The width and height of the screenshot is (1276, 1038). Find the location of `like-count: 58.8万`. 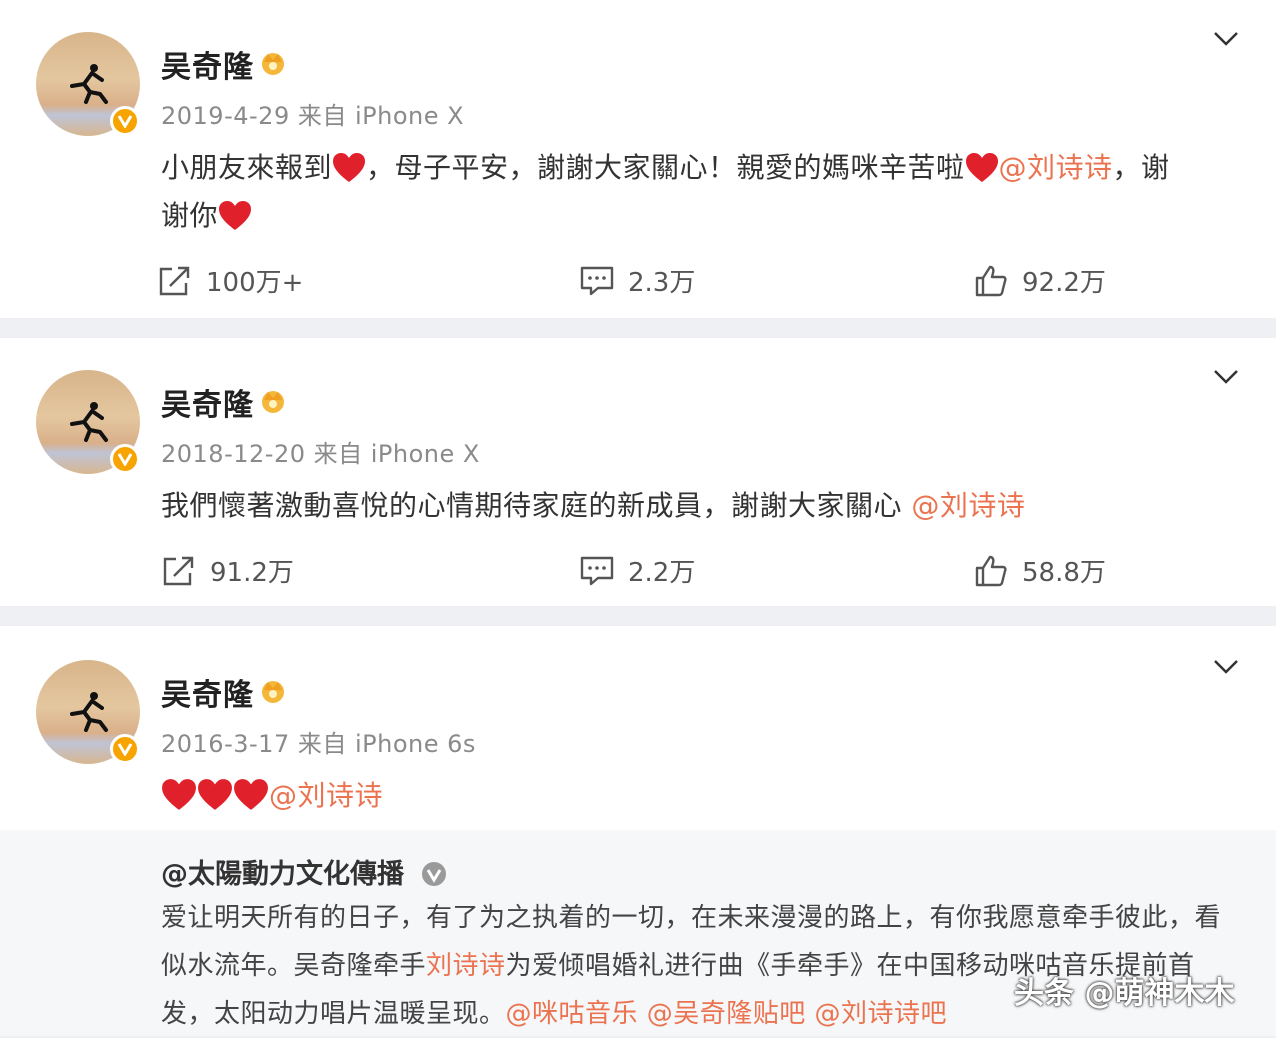

like-count: 58.8万 is located at coordinates (1064, 573).